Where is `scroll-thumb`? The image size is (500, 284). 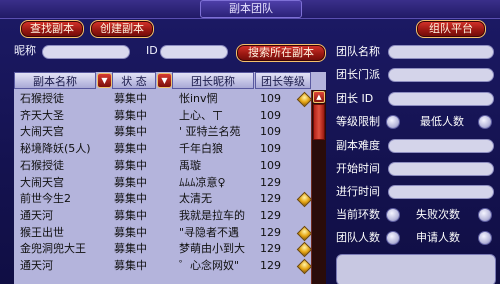 scroll-thumb is located at coordinates (319, 122).